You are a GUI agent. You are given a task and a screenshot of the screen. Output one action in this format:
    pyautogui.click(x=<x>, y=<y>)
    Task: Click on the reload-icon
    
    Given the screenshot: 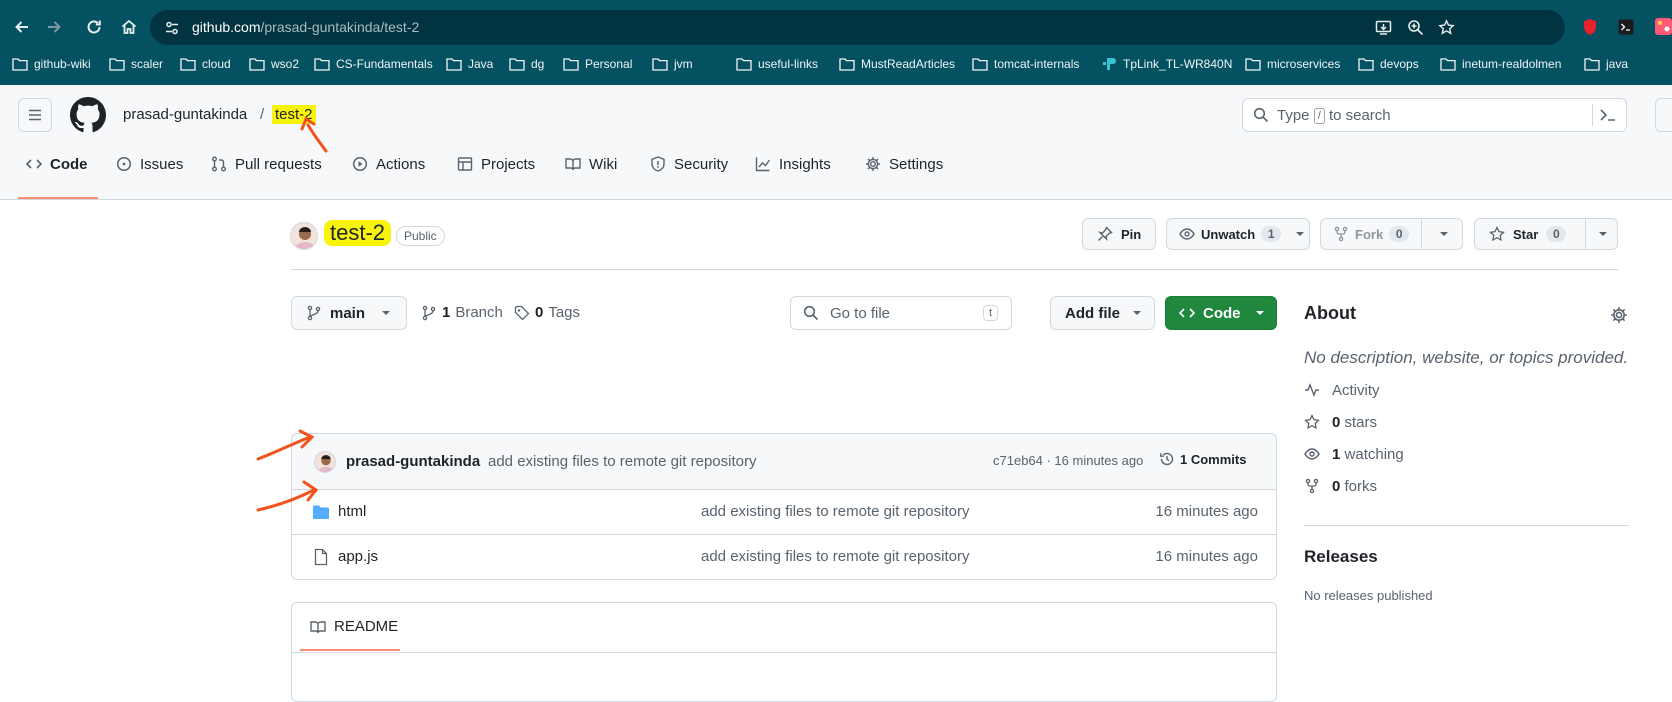 What is the action you would take?
    pyautogui.click(x=94, y=27)
    